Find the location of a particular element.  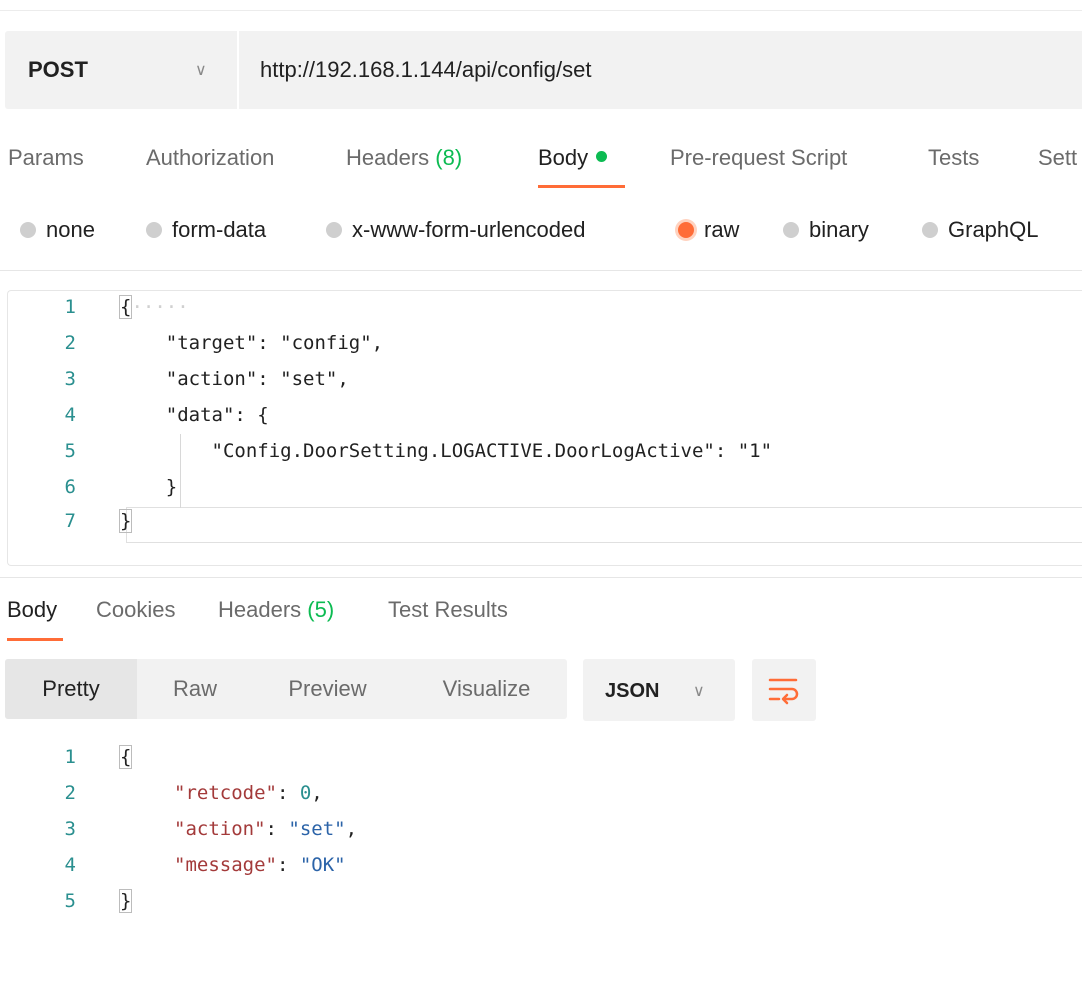

wrap-lines-button is located at coordinates (784, 690).